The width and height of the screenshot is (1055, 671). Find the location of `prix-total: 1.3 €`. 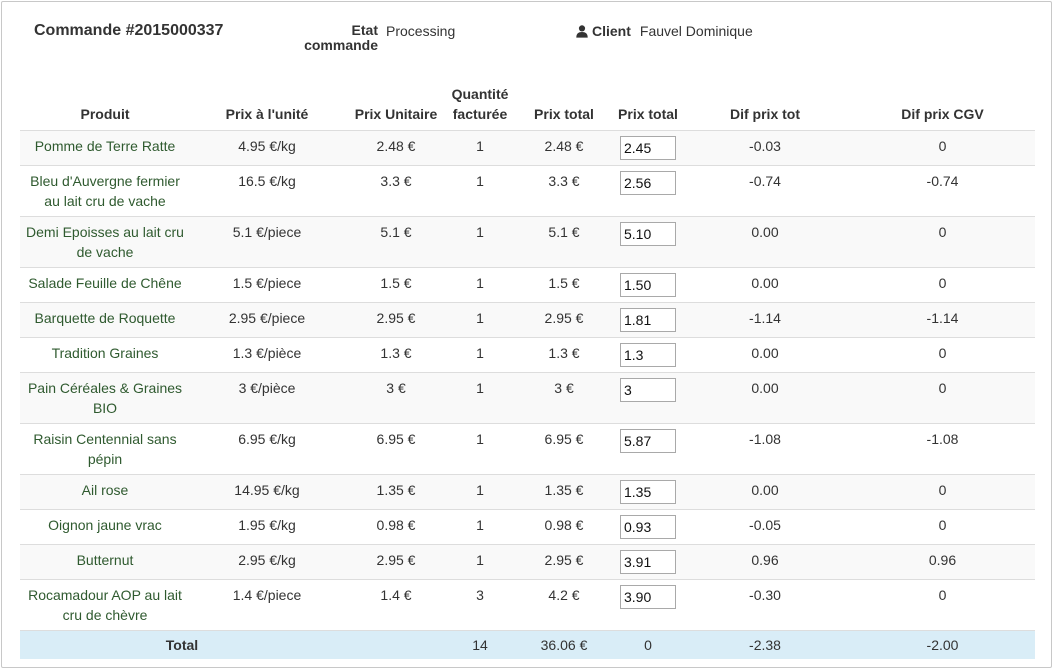

prix-total: 1.3 € is located at coordinates (564, 355).